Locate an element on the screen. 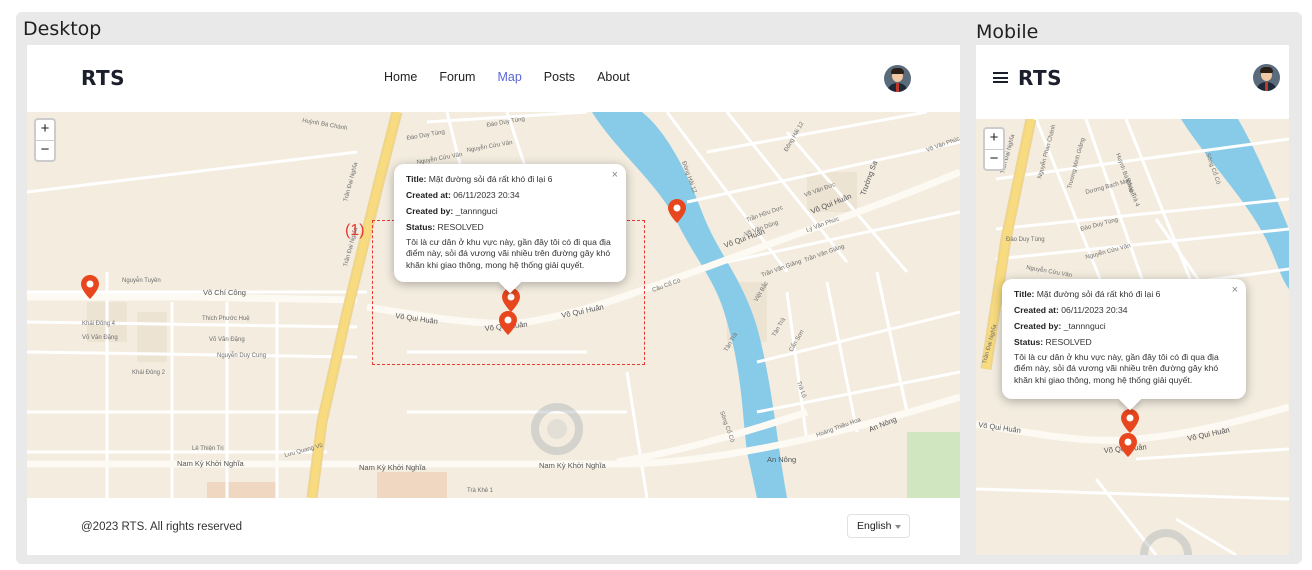 The height and width of the screenshot is (570, 1312). nav-map: Map is located at coordinates (509, 77).